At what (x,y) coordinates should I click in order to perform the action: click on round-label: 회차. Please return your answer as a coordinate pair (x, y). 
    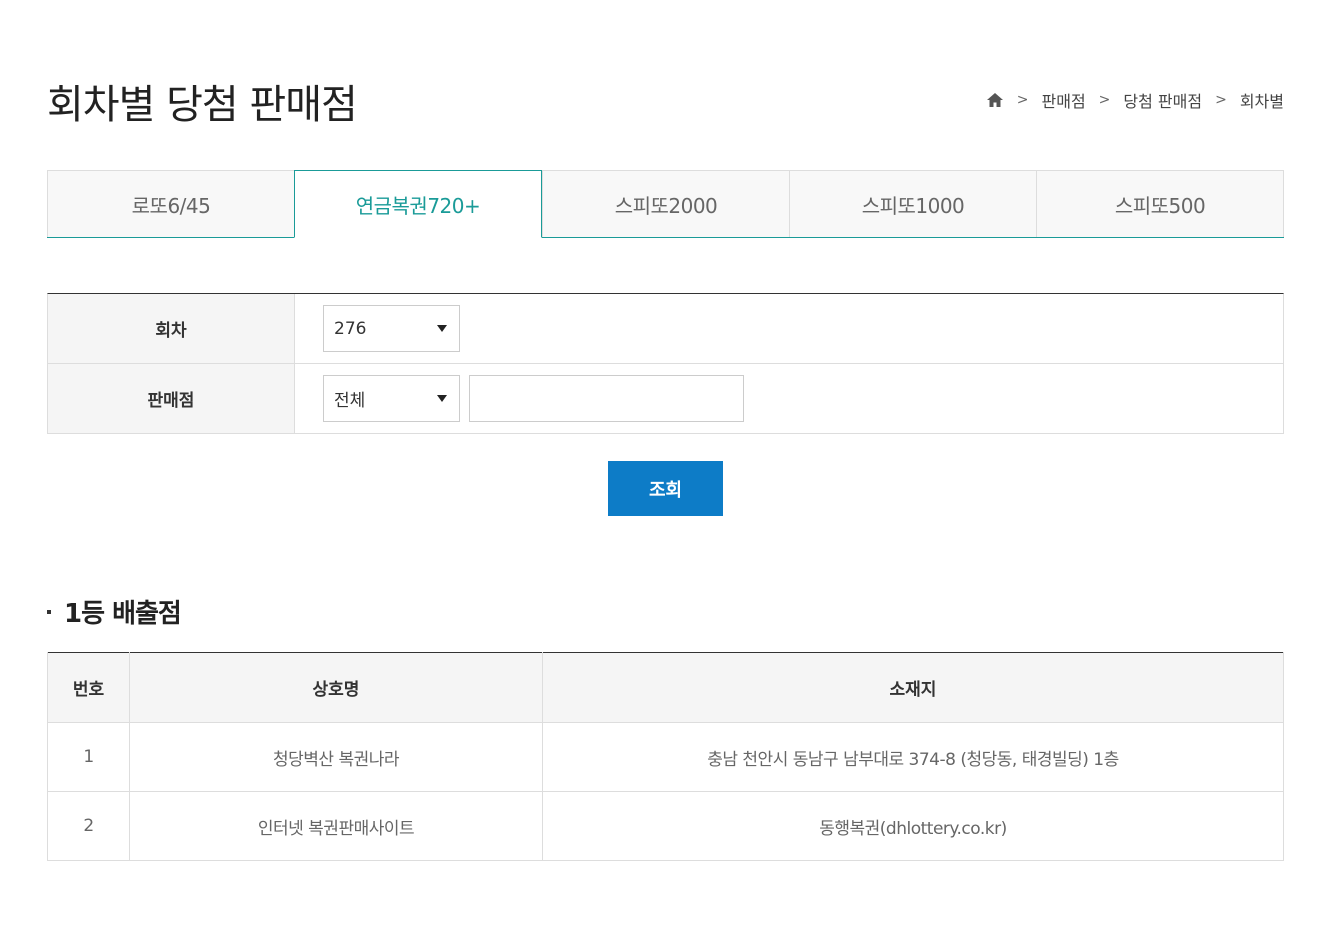
    Looking at the image, I should click on (171, 328).